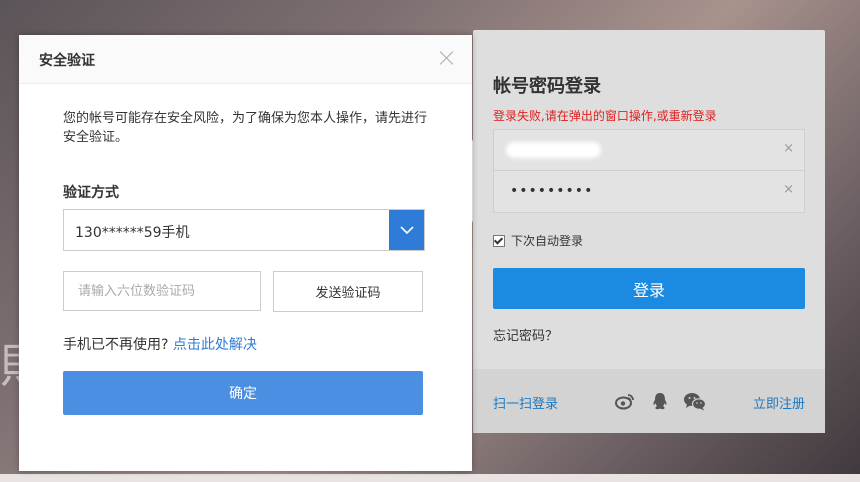 This screenshot has width=860, height=482. Describe the element at coordinates (649, 190) in the screenshot. I see `password-field: ••••••••• ×` at that location.